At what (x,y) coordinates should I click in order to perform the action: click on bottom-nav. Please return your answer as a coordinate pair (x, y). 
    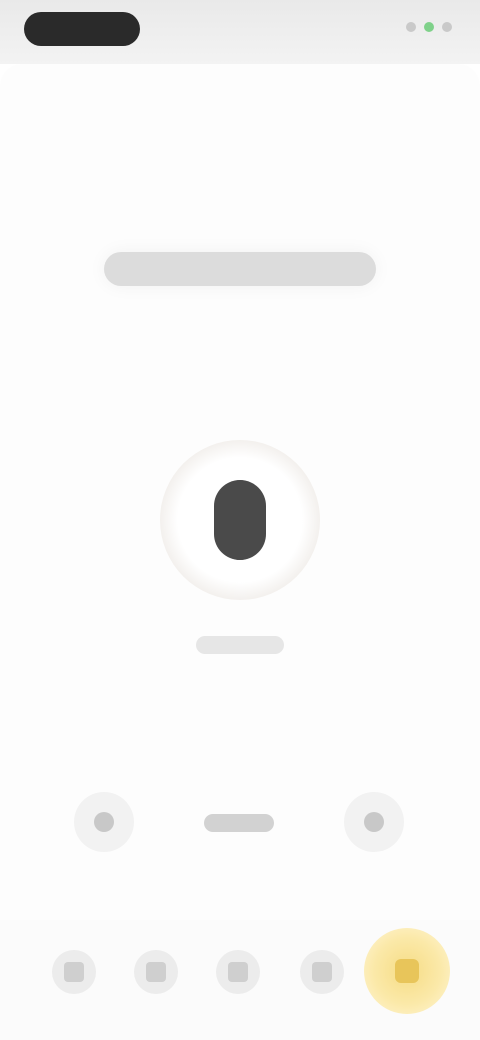
    Looking at the image, I should click on (240, 980).